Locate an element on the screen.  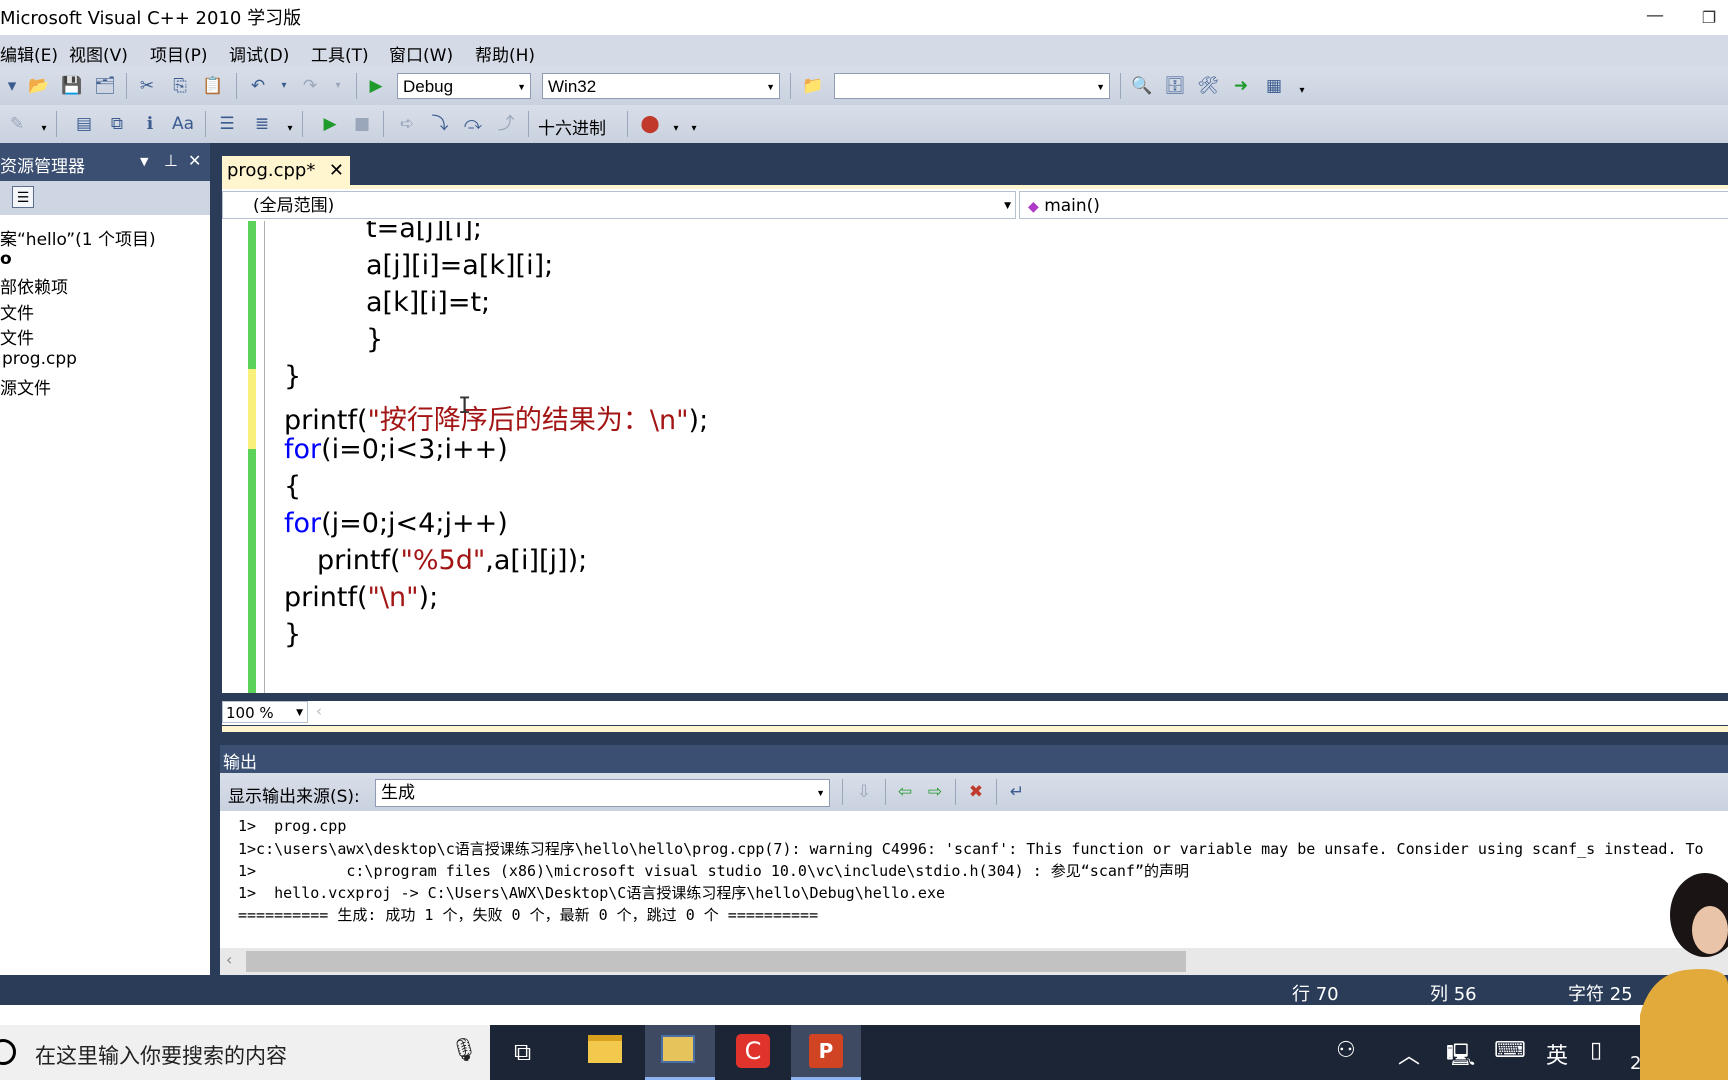
menu-window: 窗口(W) is located at coordinates (421, 53).